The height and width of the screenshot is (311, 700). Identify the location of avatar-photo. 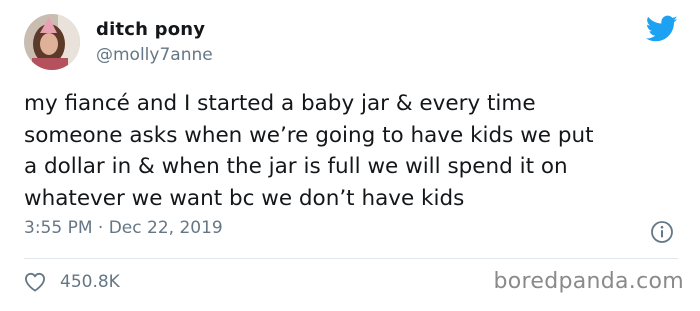
(52, 42).